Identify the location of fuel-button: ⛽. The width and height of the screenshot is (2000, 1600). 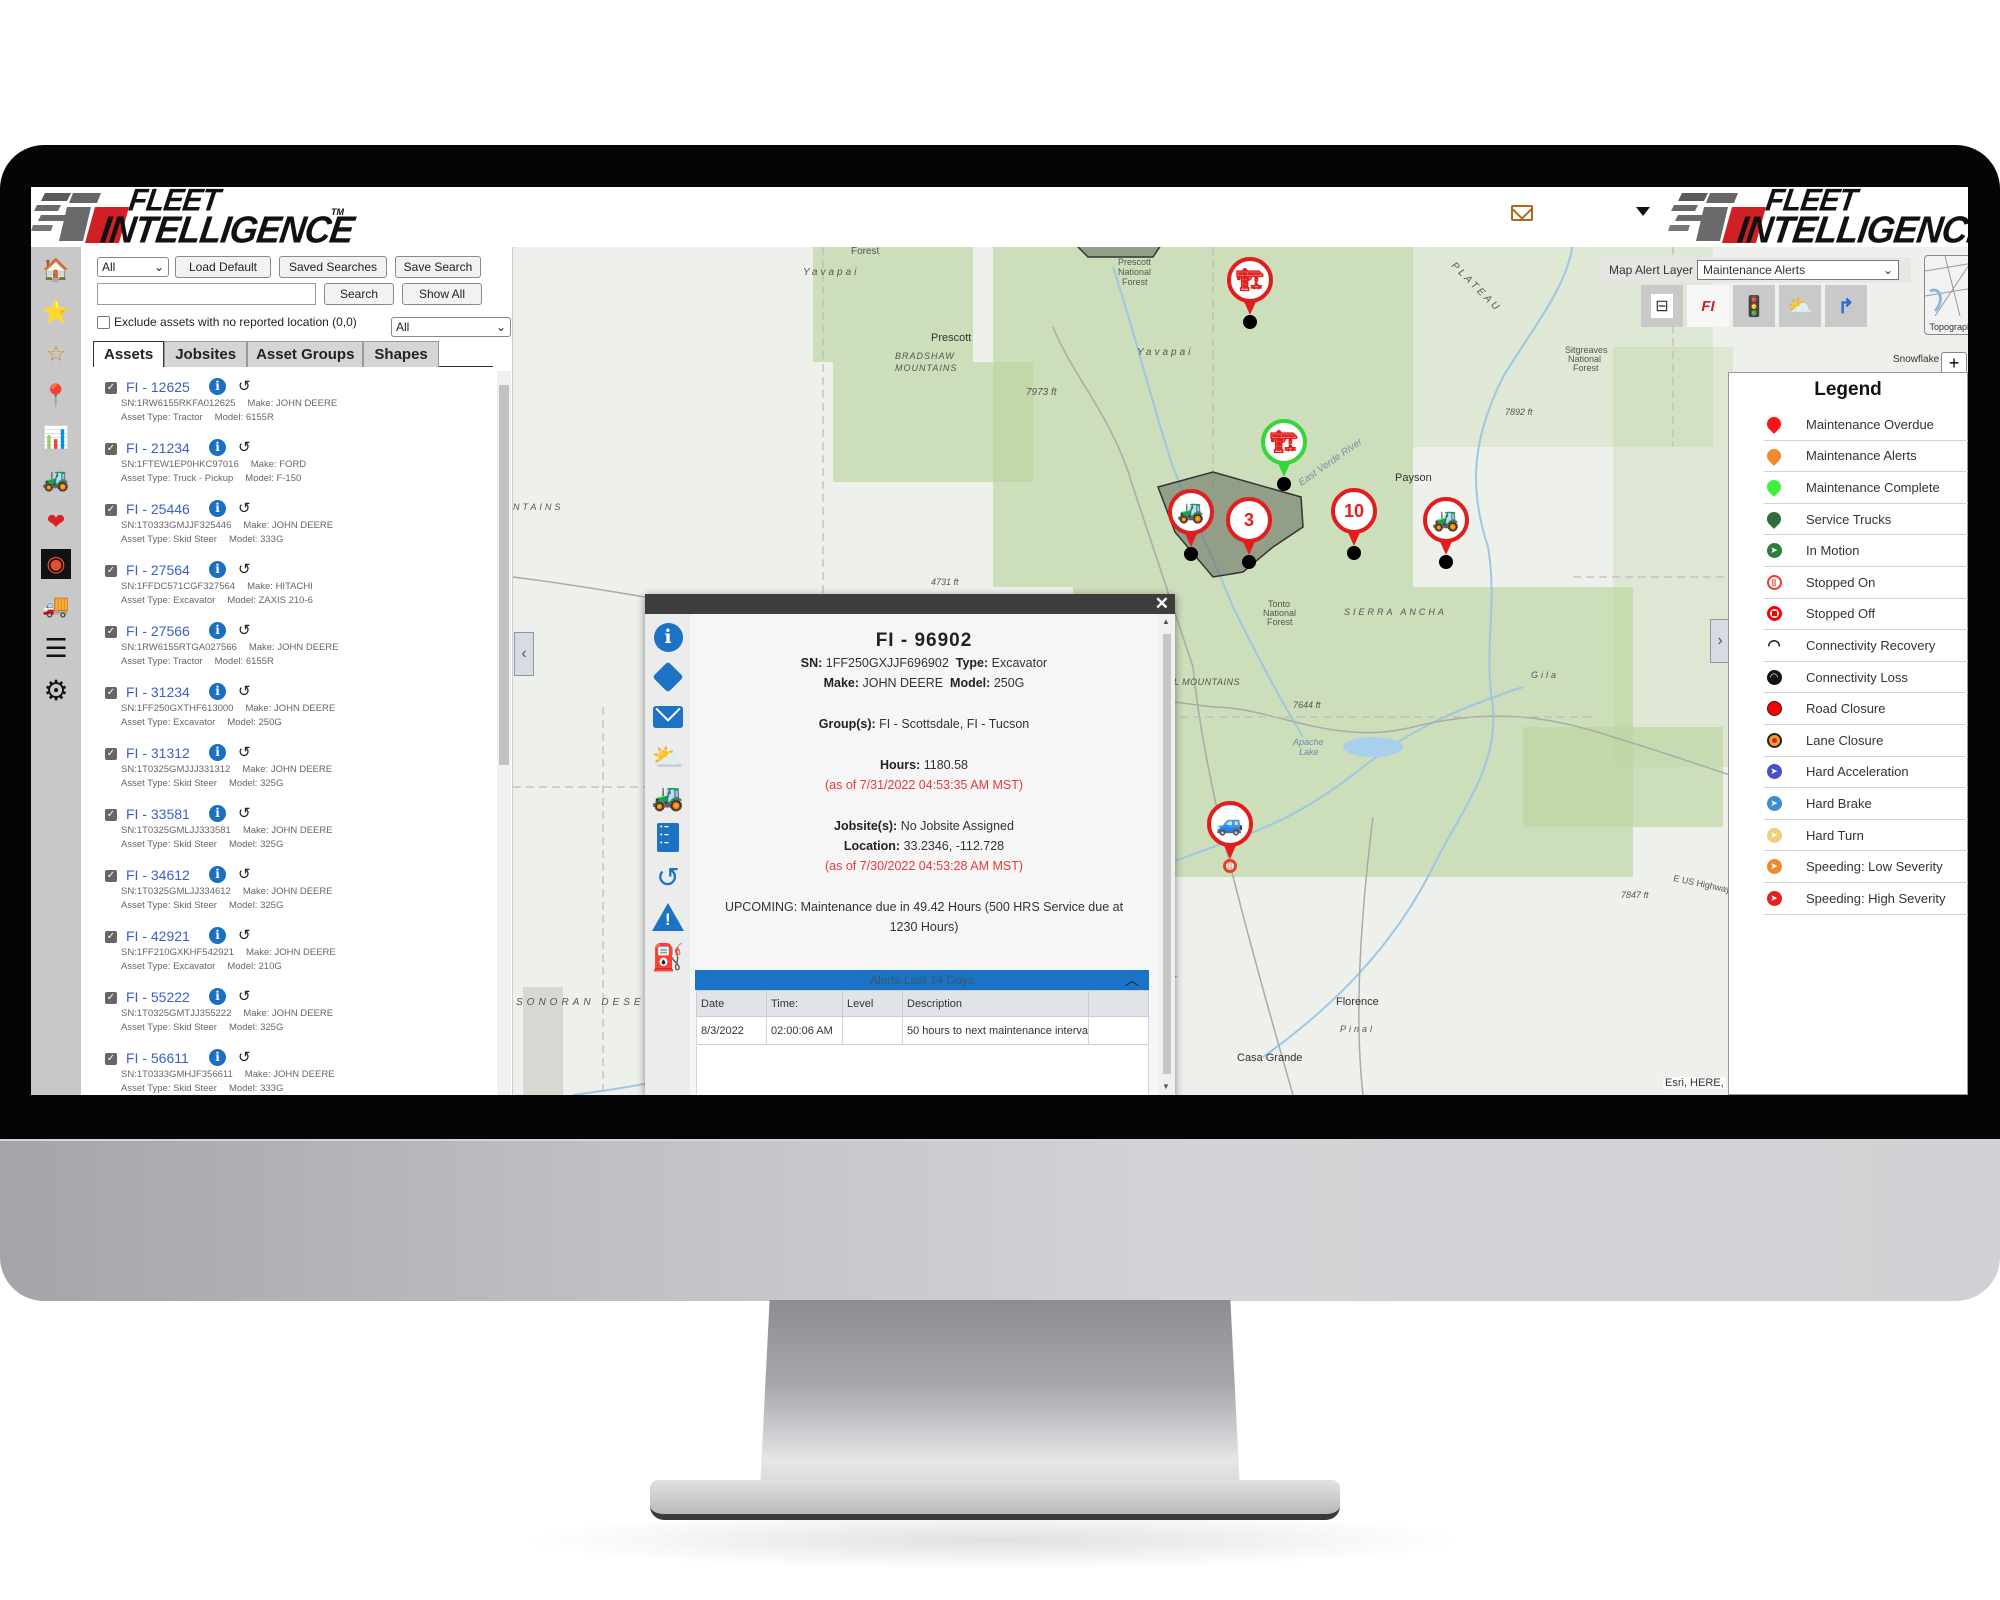
(668, 957).